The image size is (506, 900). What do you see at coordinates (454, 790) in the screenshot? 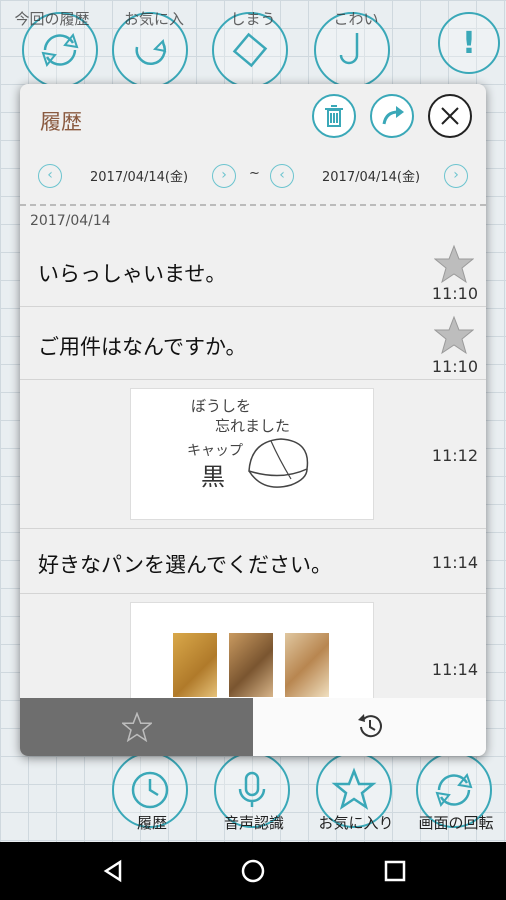
I see `rotate-screen-icon` at bounding box center [454, 790].